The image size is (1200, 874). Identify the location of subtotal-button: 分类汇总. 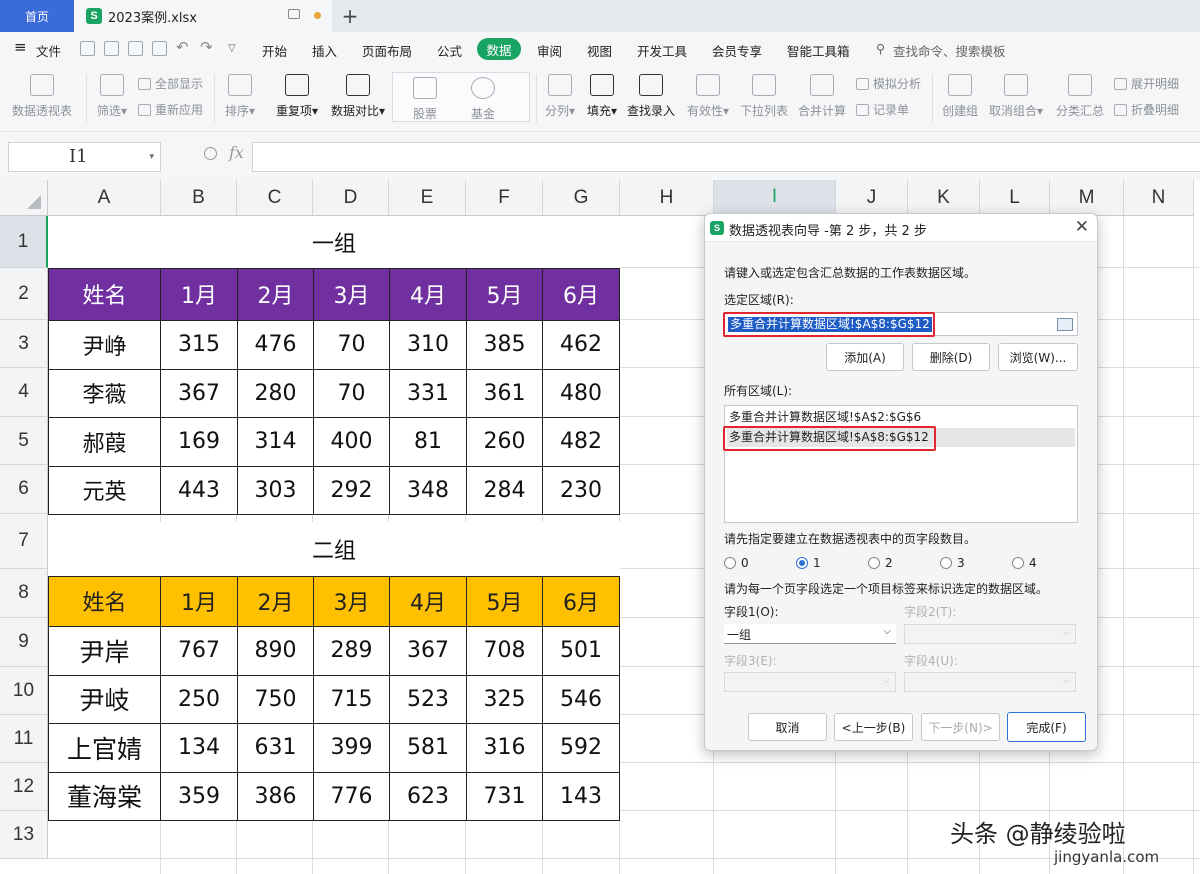
(1080, 96).